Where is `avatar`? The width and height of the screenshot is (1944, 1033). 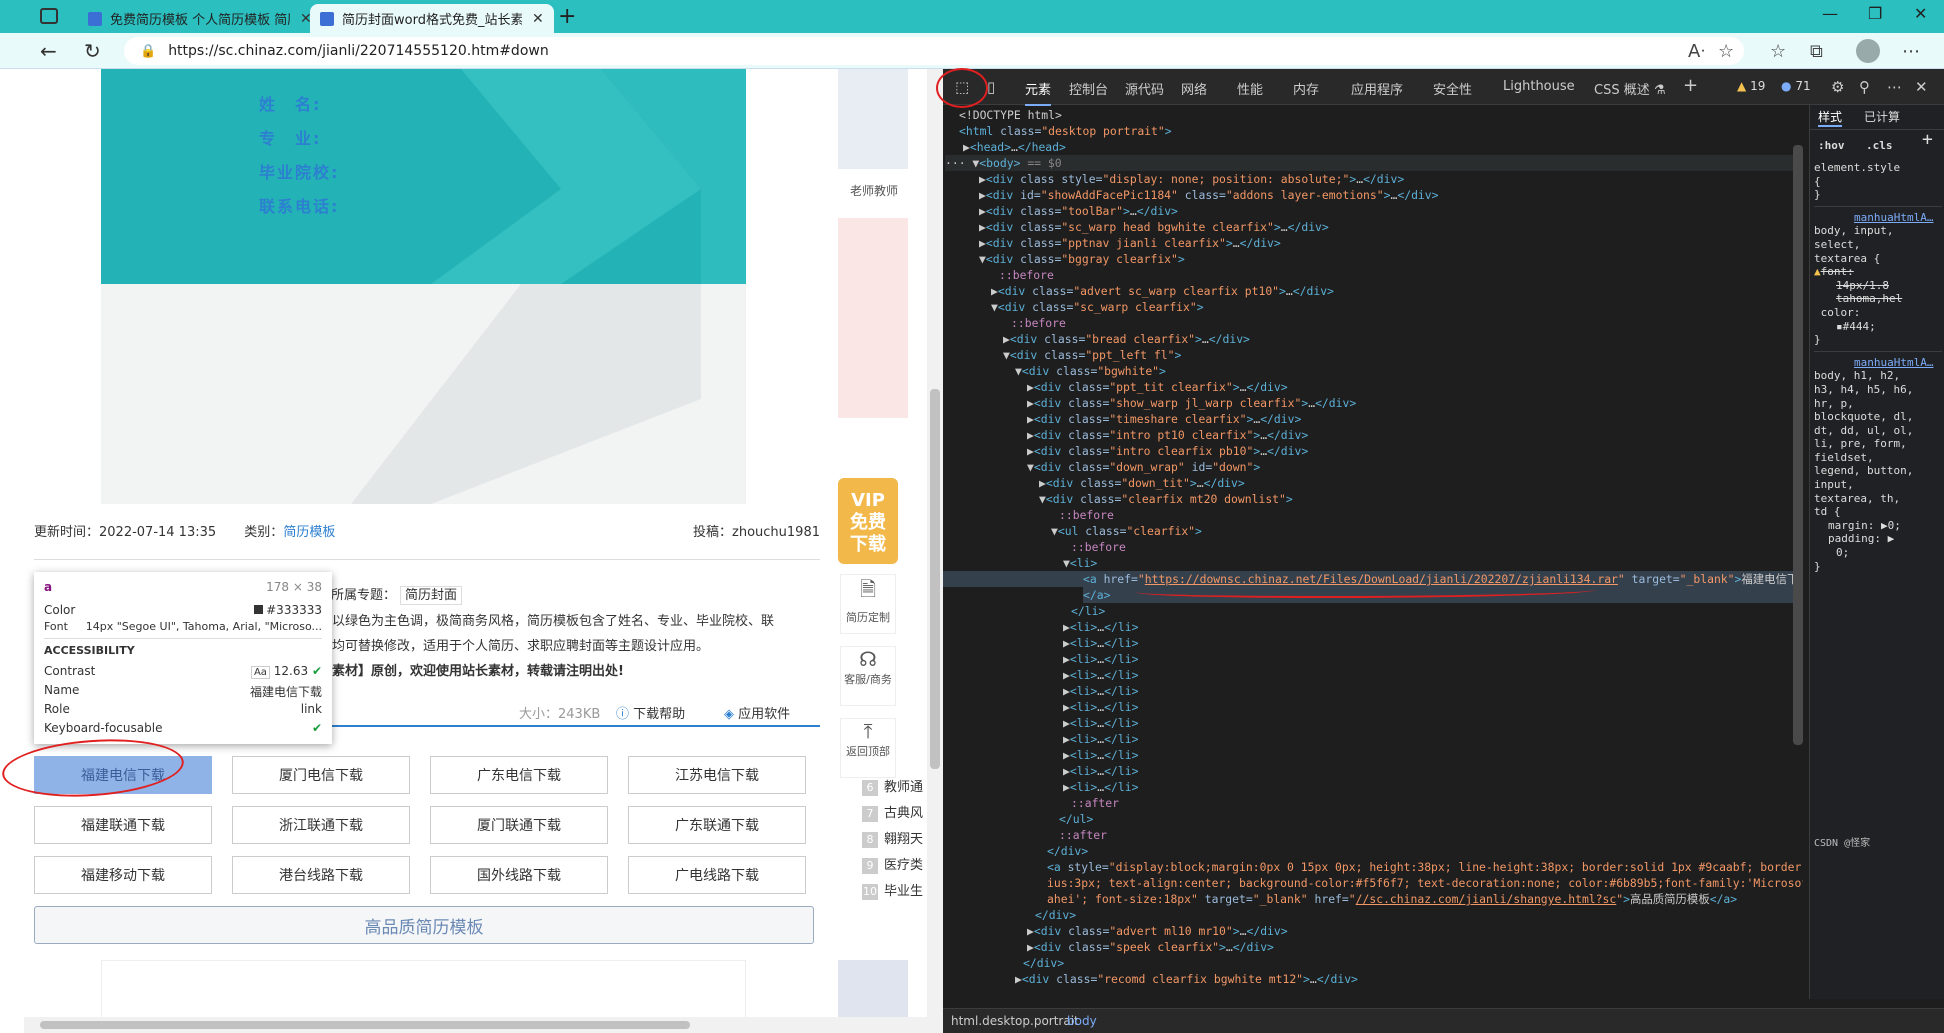 avatar is located at coordinates (1868, 51).